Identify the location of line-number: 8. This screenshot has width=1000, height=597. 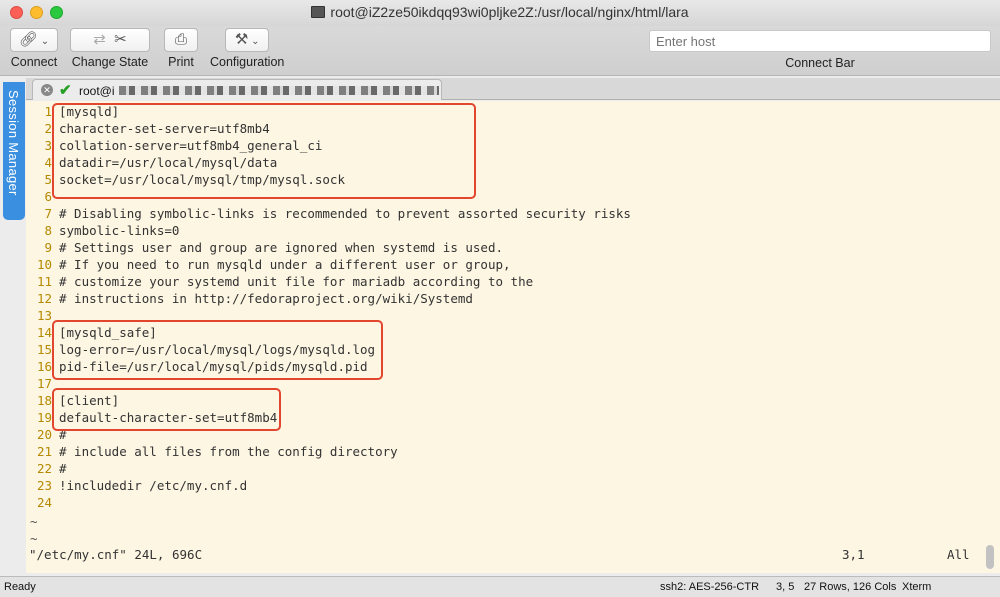
(48, 230).